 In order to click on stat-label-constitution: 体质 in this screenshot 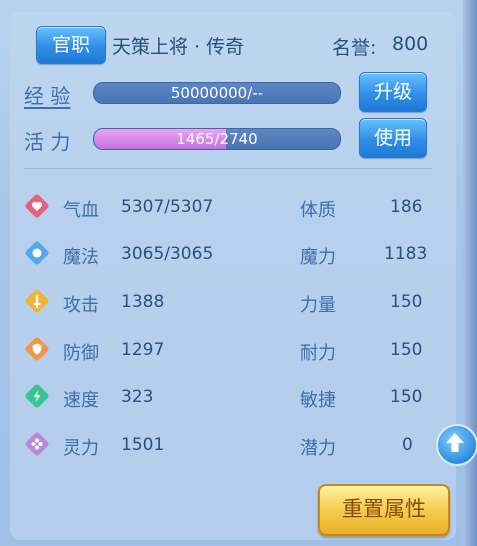, I will do `click(318, 210)`.